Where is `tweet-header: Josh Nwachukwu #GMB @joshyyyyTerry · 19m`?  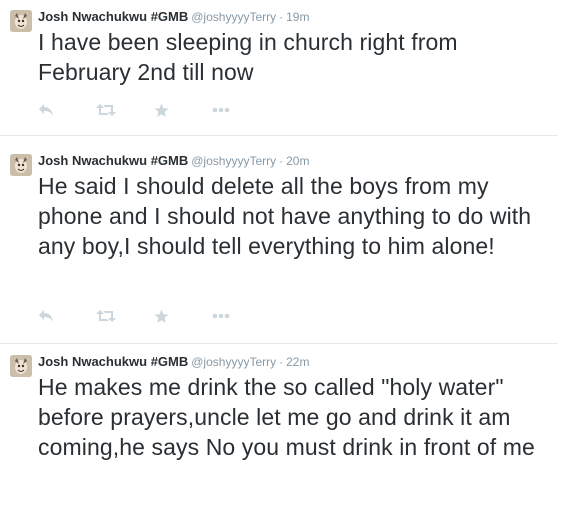
tweet-header: Josh Nwachukwu #GMB @joshyyyyTerry · 19m is located at coordinates (173, 17).